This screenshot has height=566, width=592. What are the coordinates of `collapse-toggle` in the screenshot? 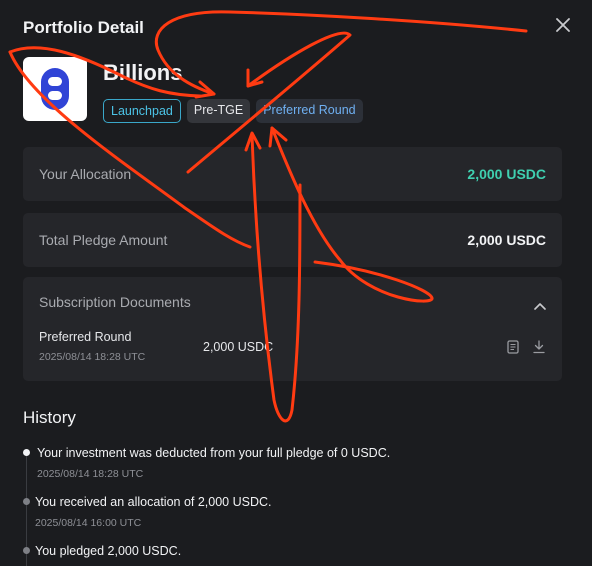 It's located at (540, 306).